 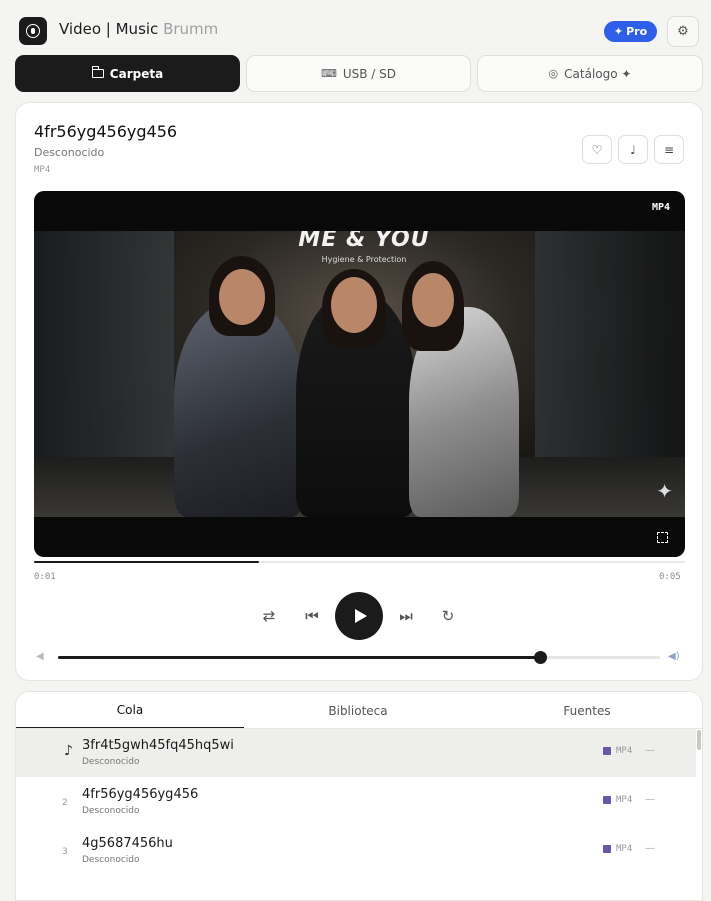 What do you see at coordinates (140, 794) in the screenshot?
I see `row-title: 4fr56yg456yg456` at bounding box center [140, 794].